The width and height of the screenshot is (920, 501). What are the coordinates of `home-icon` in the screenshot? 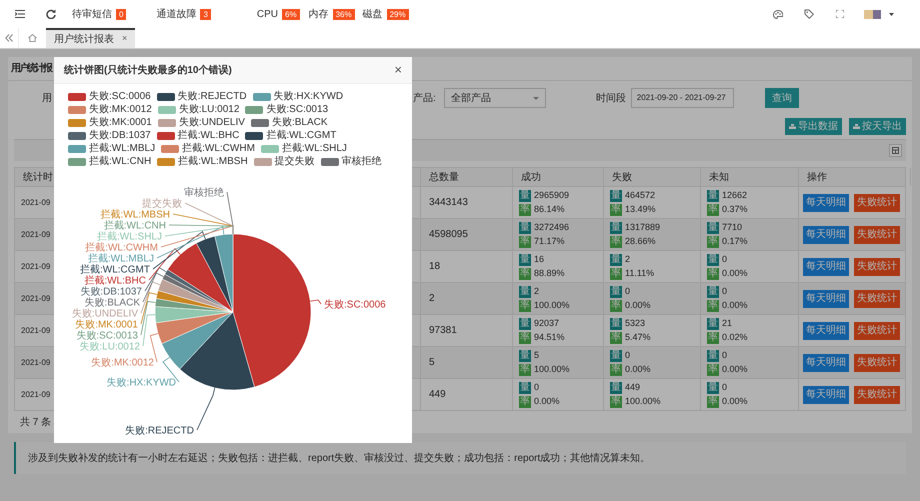 It's located at (32, 38).